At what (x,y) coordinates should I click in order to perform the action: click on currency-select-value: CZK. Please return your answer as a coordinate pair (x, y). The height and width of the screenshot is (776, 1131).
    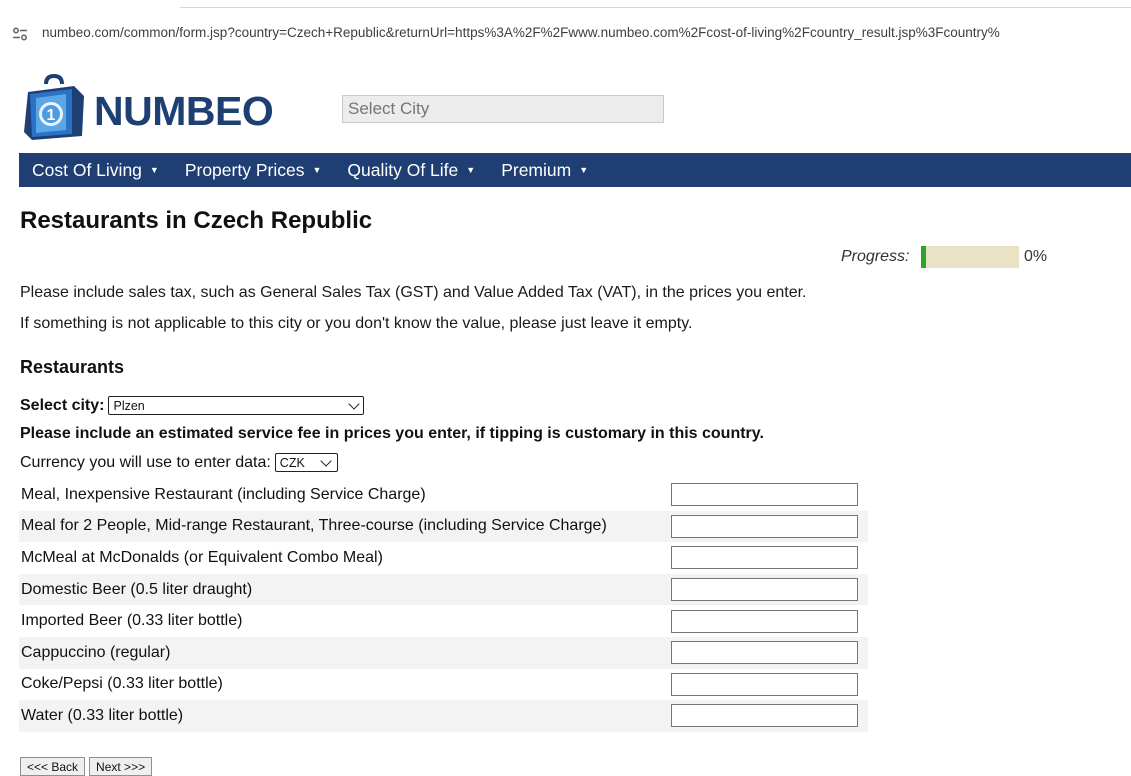
    Looking at the image, I should click on (292, 462).